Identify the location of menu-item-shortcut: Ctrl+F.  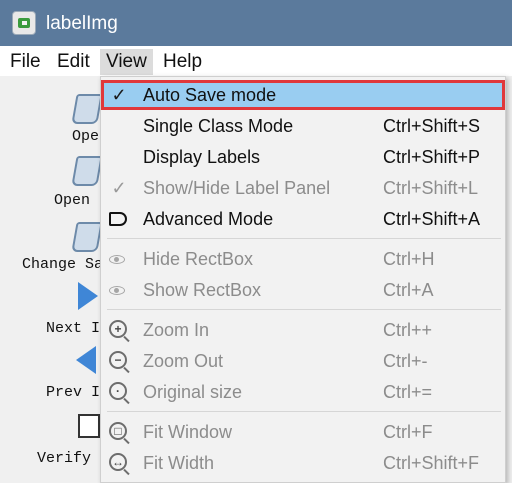
(408, 432).